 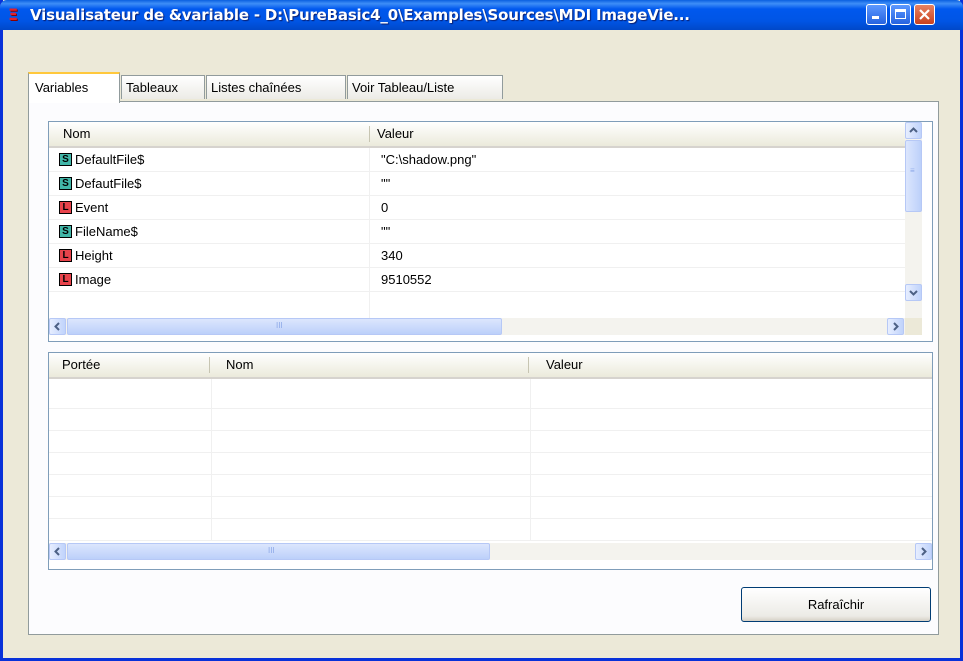 I want to click on tab-variables: Variables, so click(x=74, y=87).